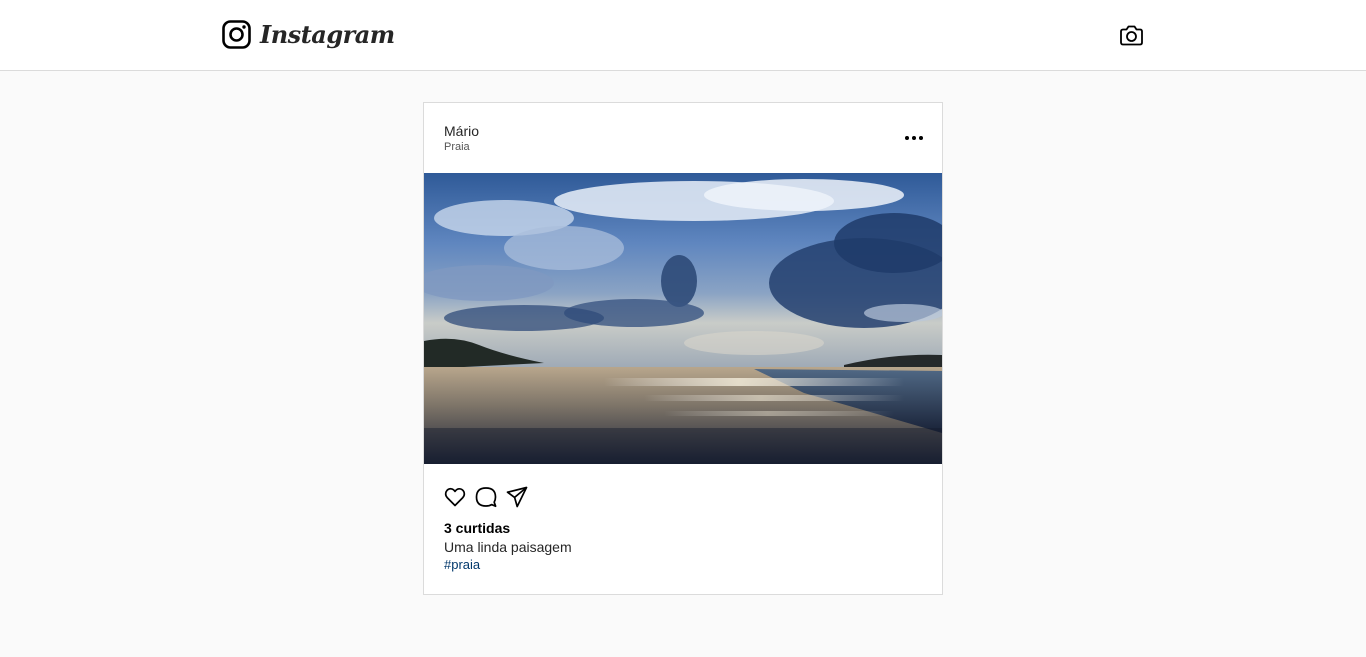 Image resolution: width=1366 pixels, height=657 pixels. Describe the element at coordinates (477, 528) in the screenshot. I see `likes-count: 3 curtidas` at that location.